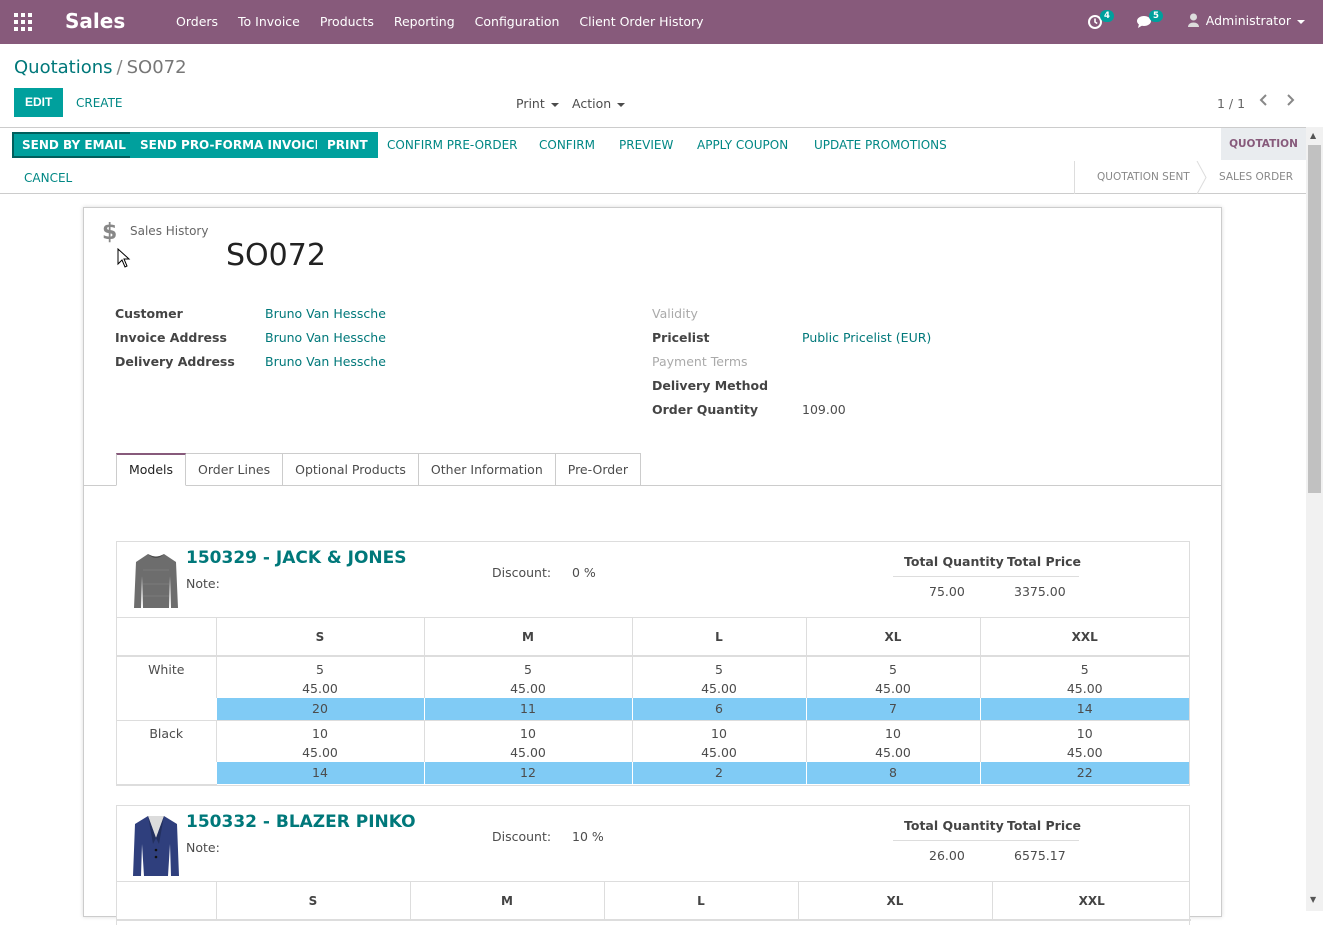 Image resolution: width=1323 pixels, height=925 pixels. What do you see at coordinates (1256, 177) in the screenshot?
I see `stage-sales-order: SALES ORDER` at bounding box center [1256, 177].